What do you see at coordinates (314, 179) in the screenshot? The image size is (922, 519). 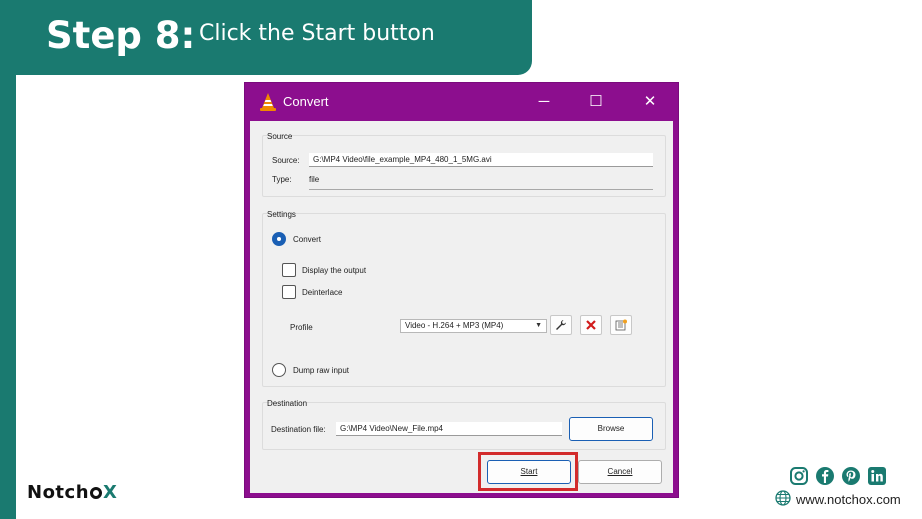 I see `type-value: file` at bounding box center [314, 179].